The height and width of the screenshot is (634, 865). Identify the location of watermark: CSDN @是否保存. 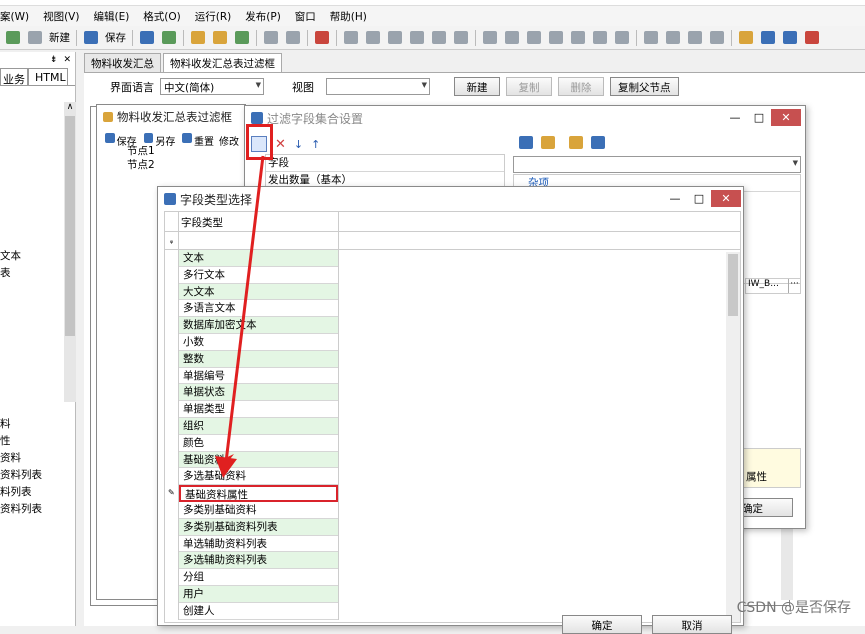
(793, 608).